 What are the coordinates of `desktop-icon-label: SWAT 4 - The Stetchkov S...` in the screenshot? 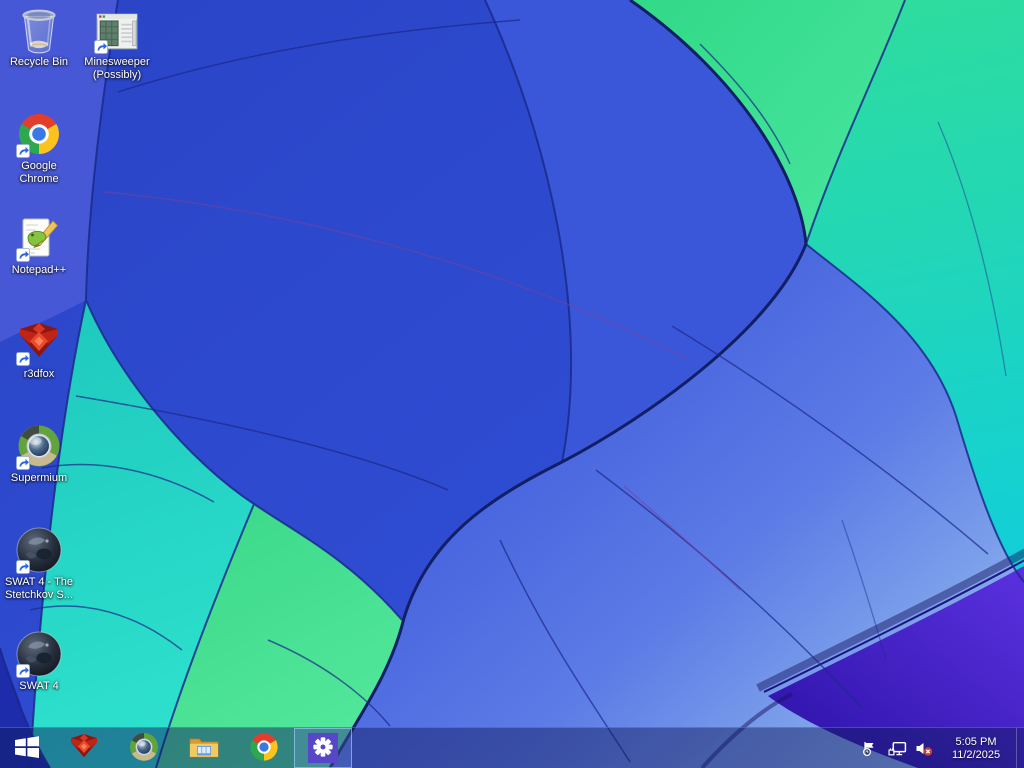 It's located at (39, 588).